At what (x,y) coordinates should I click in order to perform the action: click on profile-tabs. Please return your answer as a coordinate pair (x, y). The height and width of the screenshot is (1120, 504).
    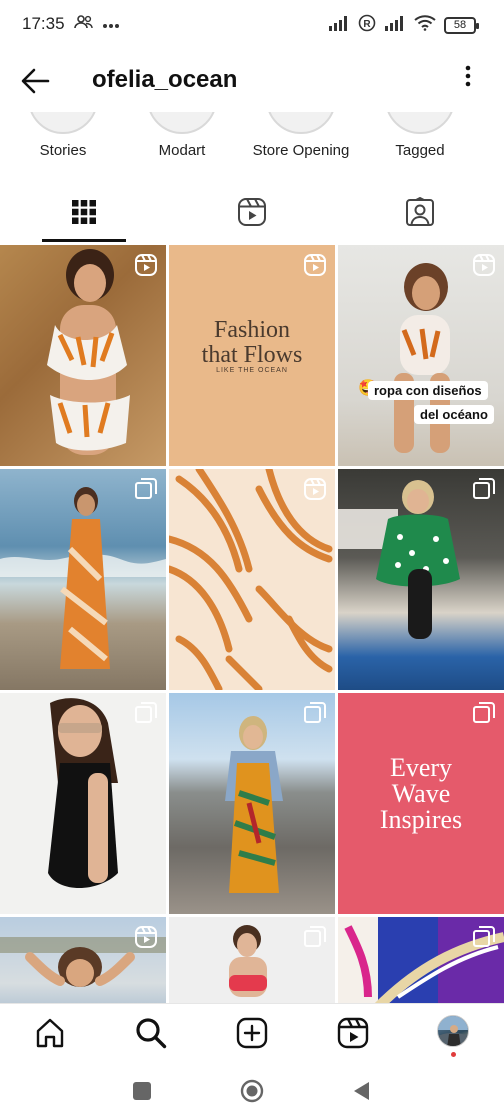
    Looking at the image, I should click on (252, 214).